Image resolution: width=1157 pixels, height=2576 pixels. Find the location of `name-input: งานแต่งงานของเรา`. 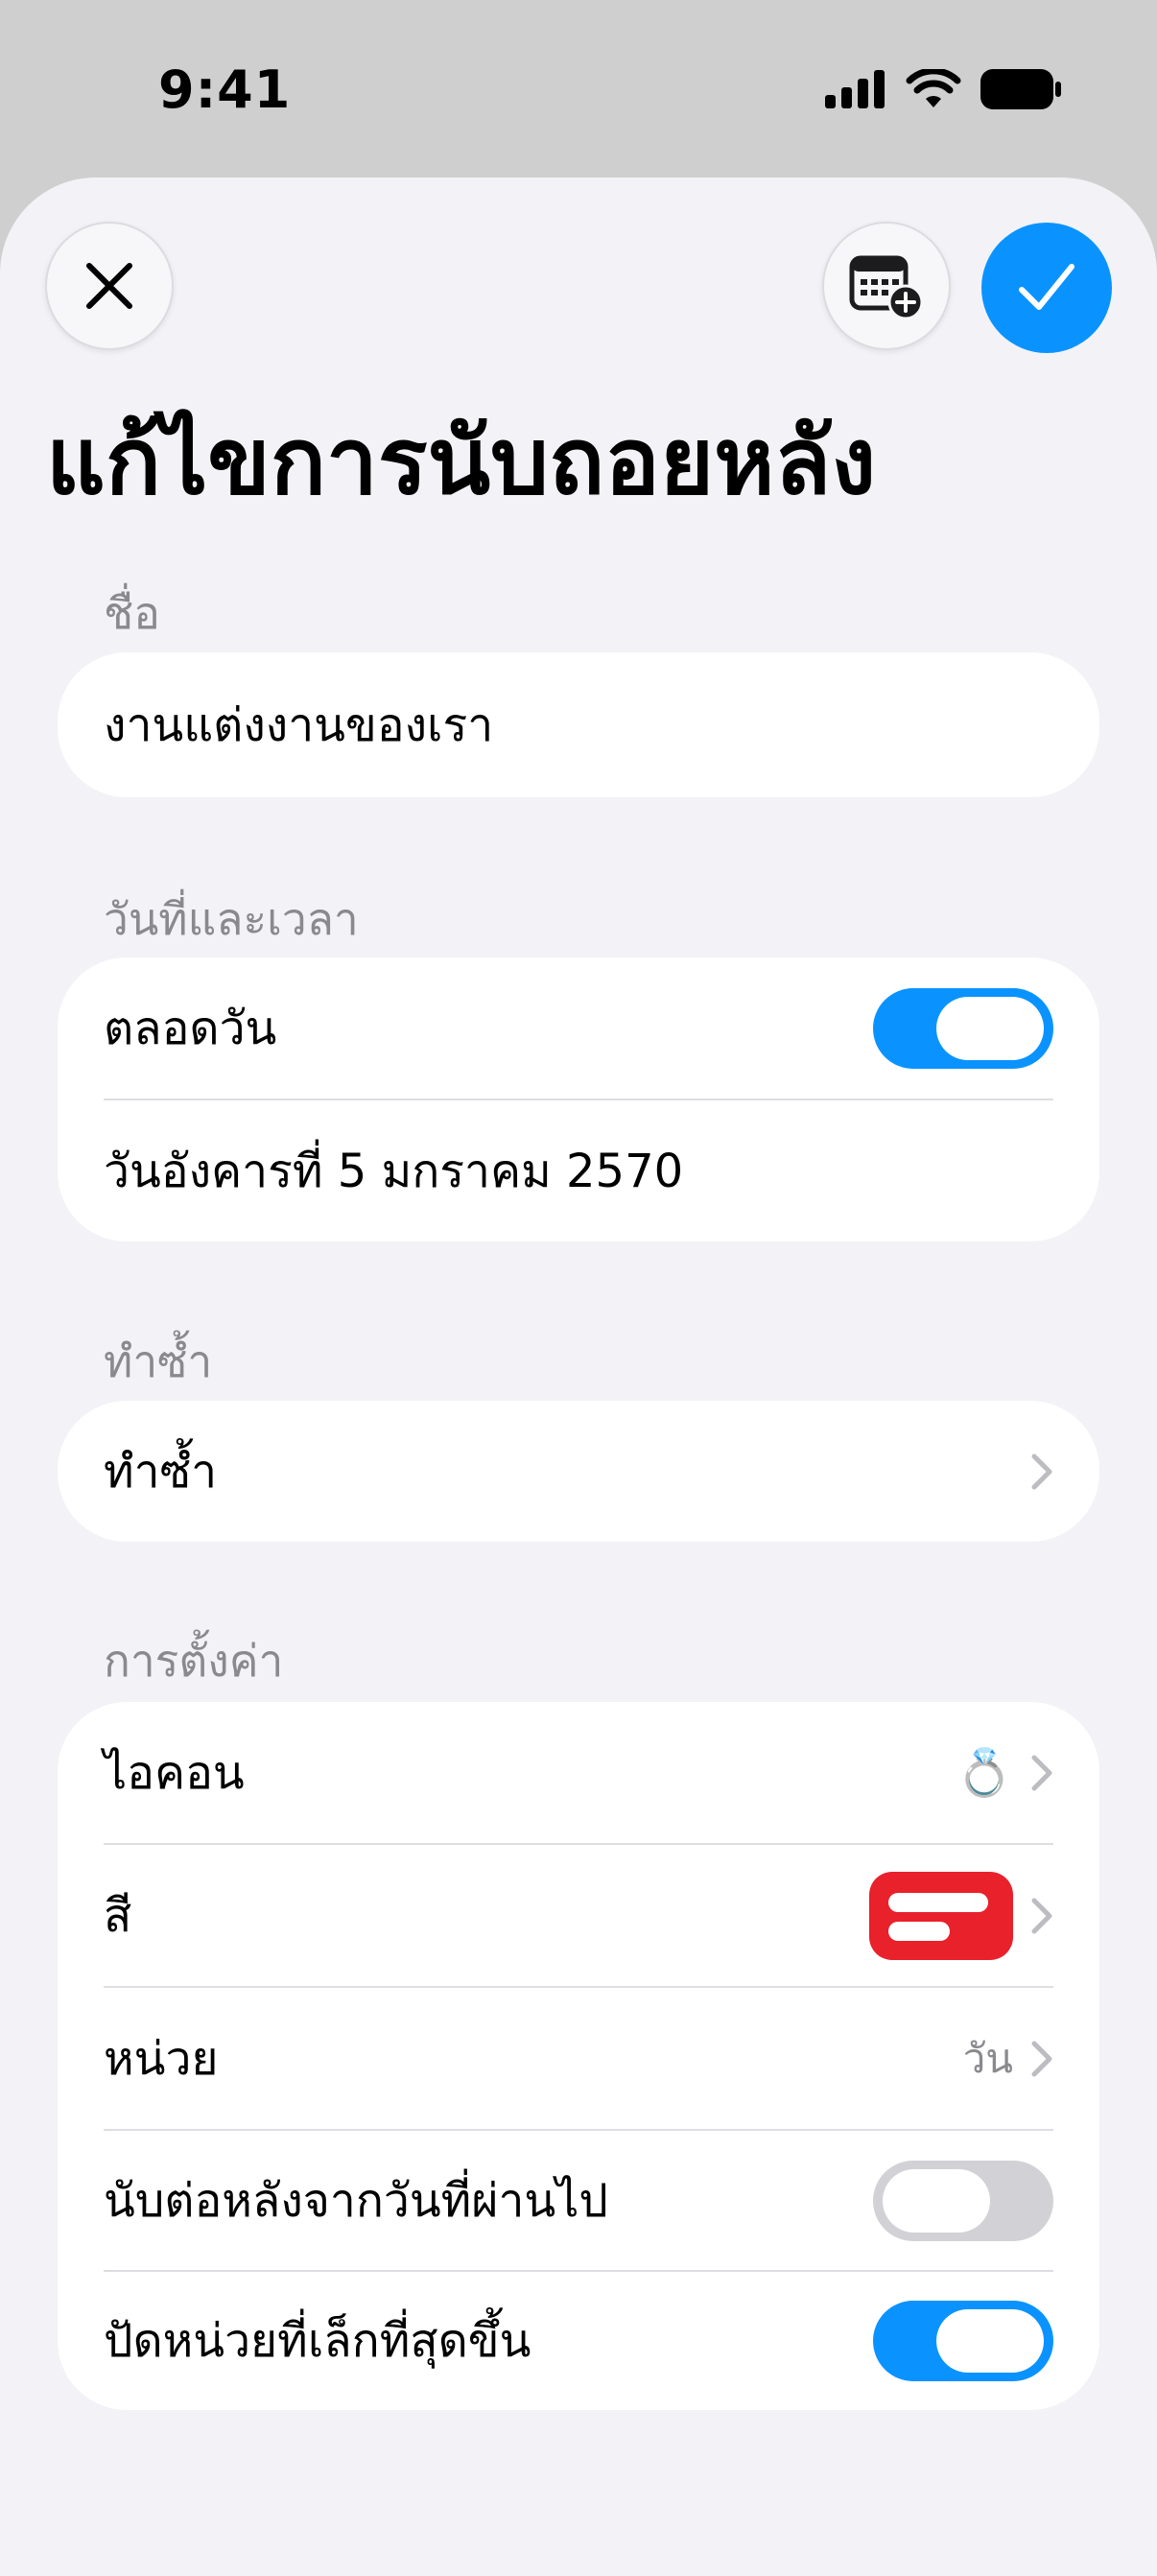

name-input: งานแต่งงานของเรา is located at coordinates (578, 725).